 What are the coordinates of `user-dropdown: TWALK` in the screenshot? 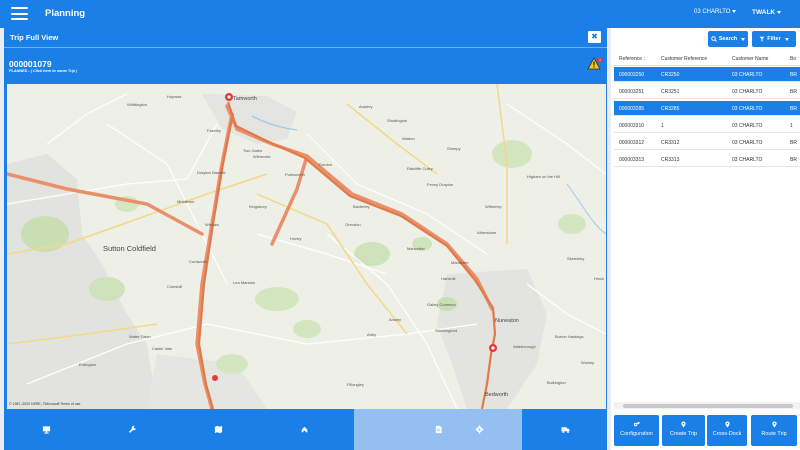 It's located at (767, 12).